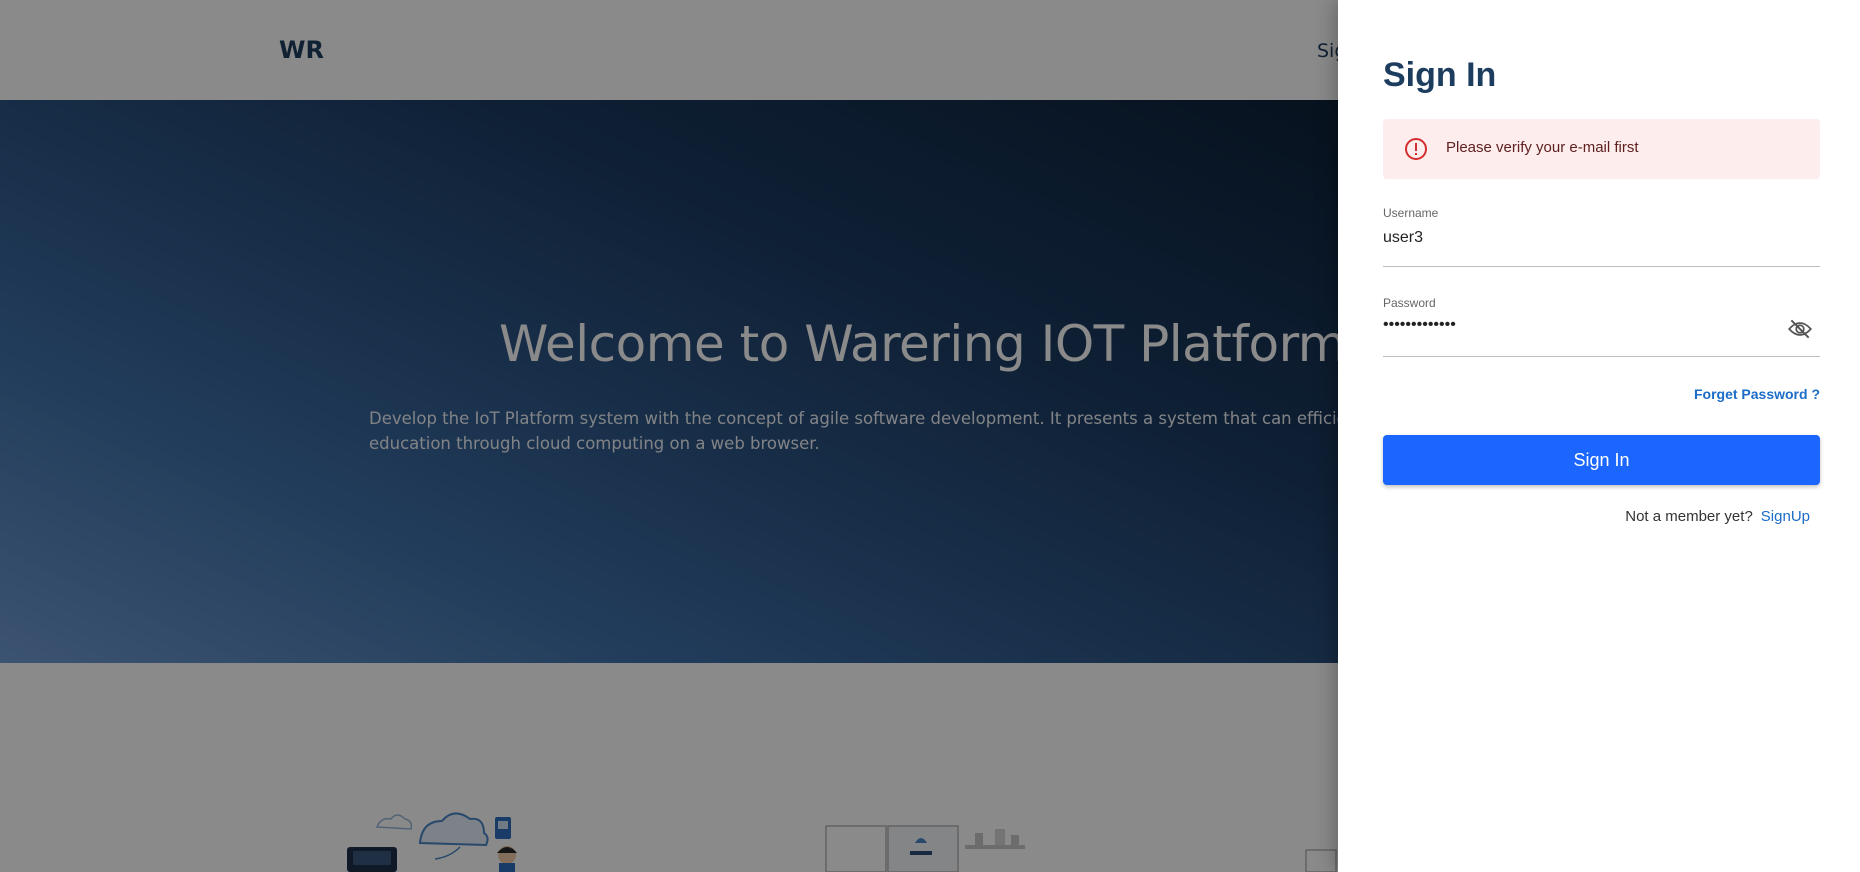 The height and width of the screenshot is (872, 1860). I want to click on password-input: •••••••••••••, so click(1419, 325).